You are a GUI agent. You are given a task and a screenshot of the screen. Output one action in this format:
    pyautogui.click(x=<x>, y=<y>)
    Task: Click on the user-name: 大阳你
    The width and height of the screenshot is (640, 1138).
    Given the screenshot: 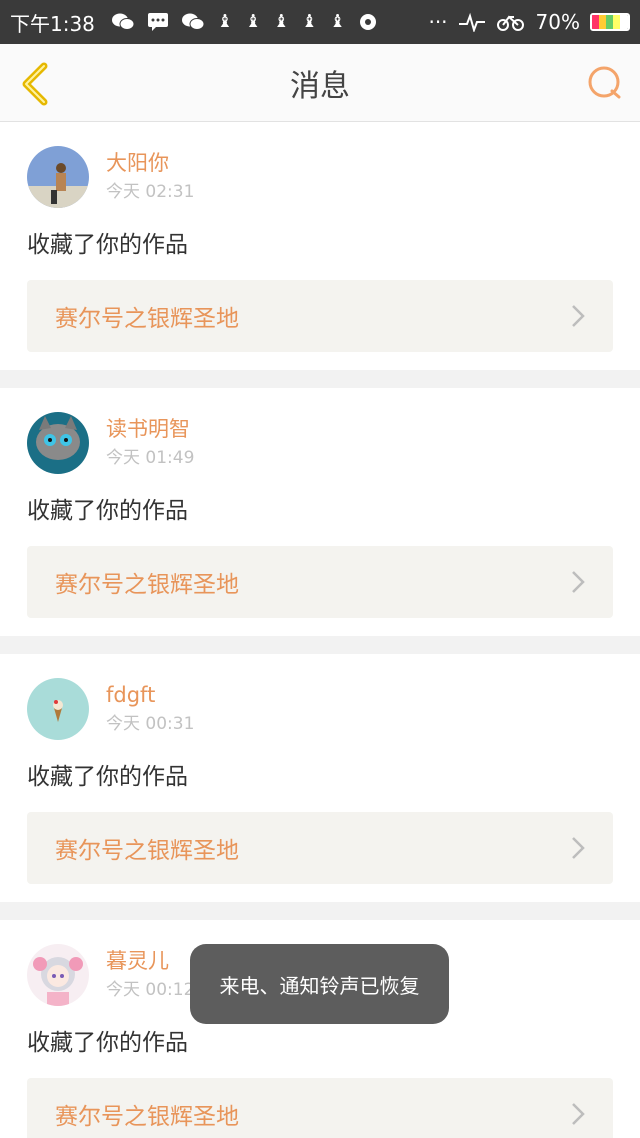 What is the action you would take?
    pyautogui.click(x=150, y=163)
    